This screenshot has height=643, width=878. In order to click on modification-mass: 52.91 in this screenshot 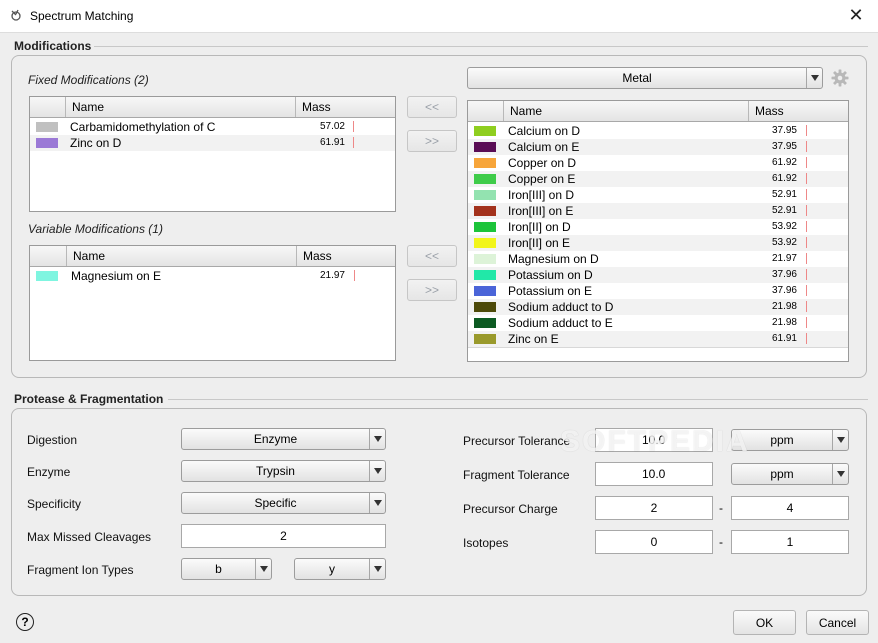, I will do `click(784, 210)`.